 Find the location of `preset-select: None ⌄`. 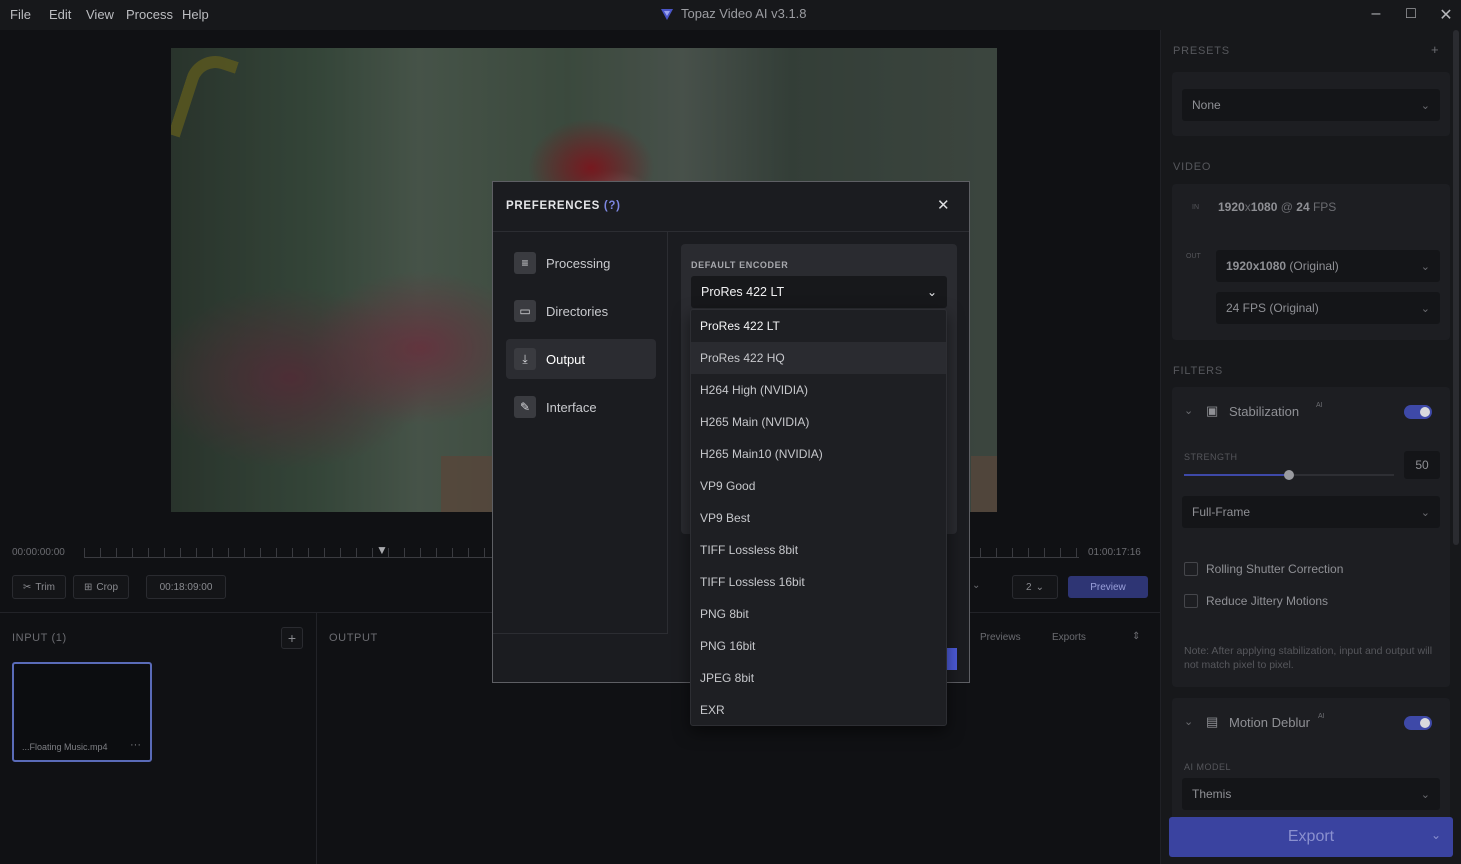

preset-select: None ⌄ is located at coordinates (1311, 105).